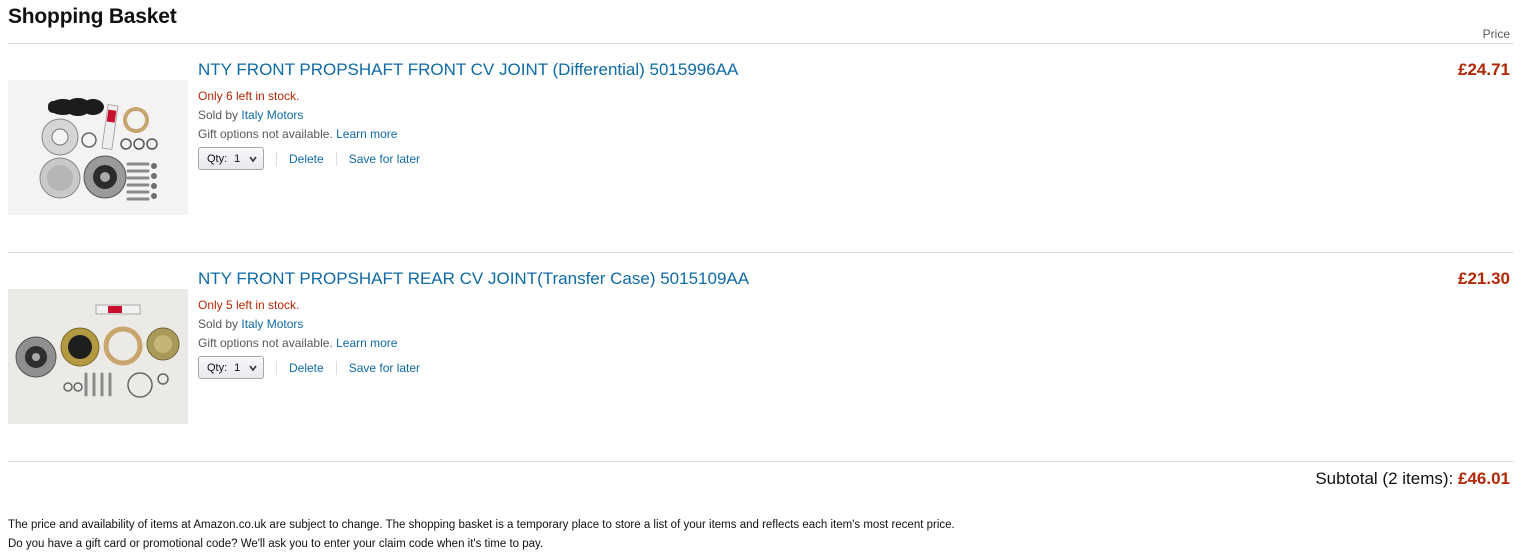 Image resolution: width=1522 pixels, height=558 pixels. What do you see at coordinates (92, 16) in the screenshot?
I see `page-title: Shopping Basket` at bounding box center [92, 16].